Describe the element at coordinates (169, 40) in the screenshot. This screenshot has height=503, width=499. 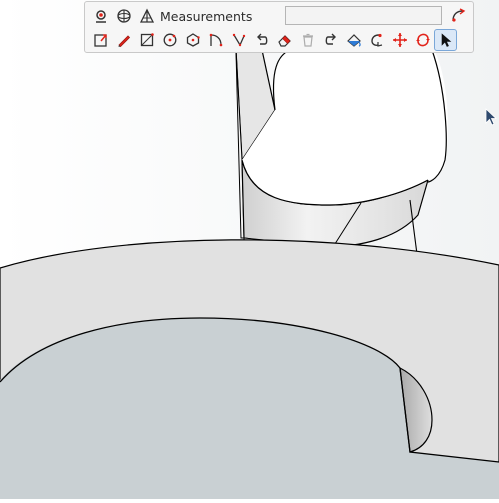
I see `circle-icon` at that location.